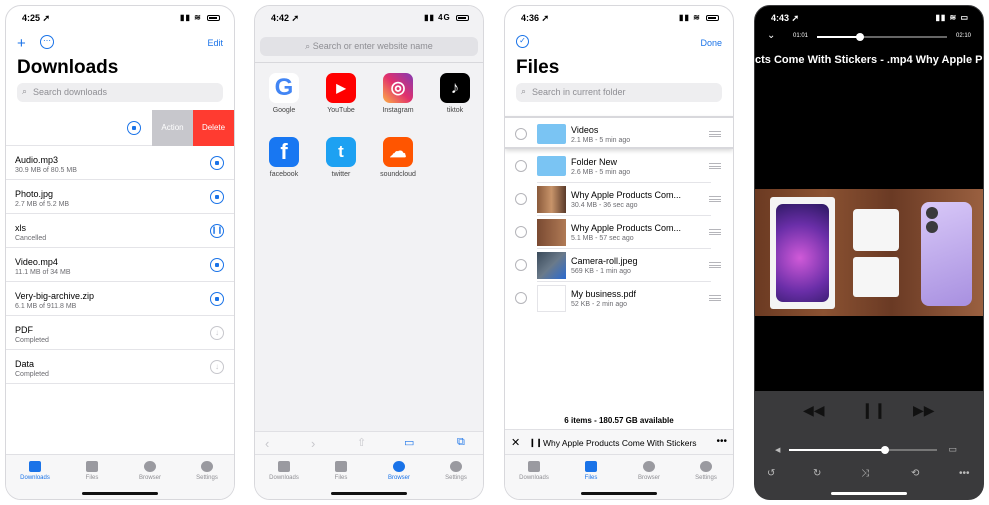 Image resolution: width=989 pixels, height=505 pixels. What do you see at coordinates (150, 466) in the screenshot?
I see `globe-icon` at bounding box center [150, 466].